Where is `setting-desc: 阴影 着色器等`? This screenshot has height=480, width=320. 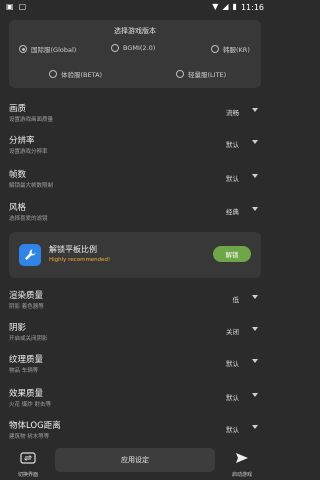
setting-desc: 阴影 着色器等 is located at coordinates (26, 307).